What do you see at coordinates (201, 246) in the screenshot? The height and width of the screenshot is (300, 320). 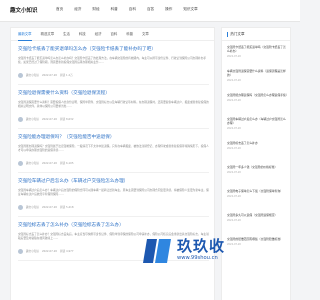 I see `watermark-text: 玖玖收` at bounding box center [201, 246].